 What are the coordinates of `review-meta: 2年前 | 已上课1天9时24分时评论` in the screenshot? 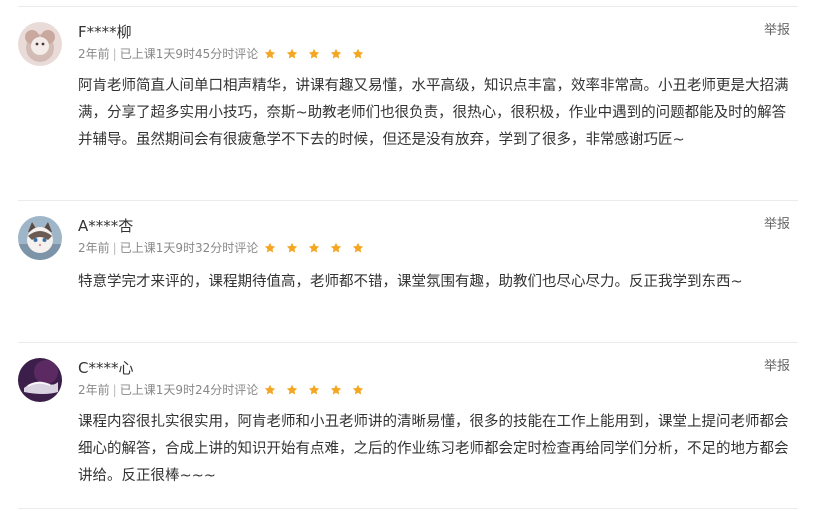 It's located at (168, 390).